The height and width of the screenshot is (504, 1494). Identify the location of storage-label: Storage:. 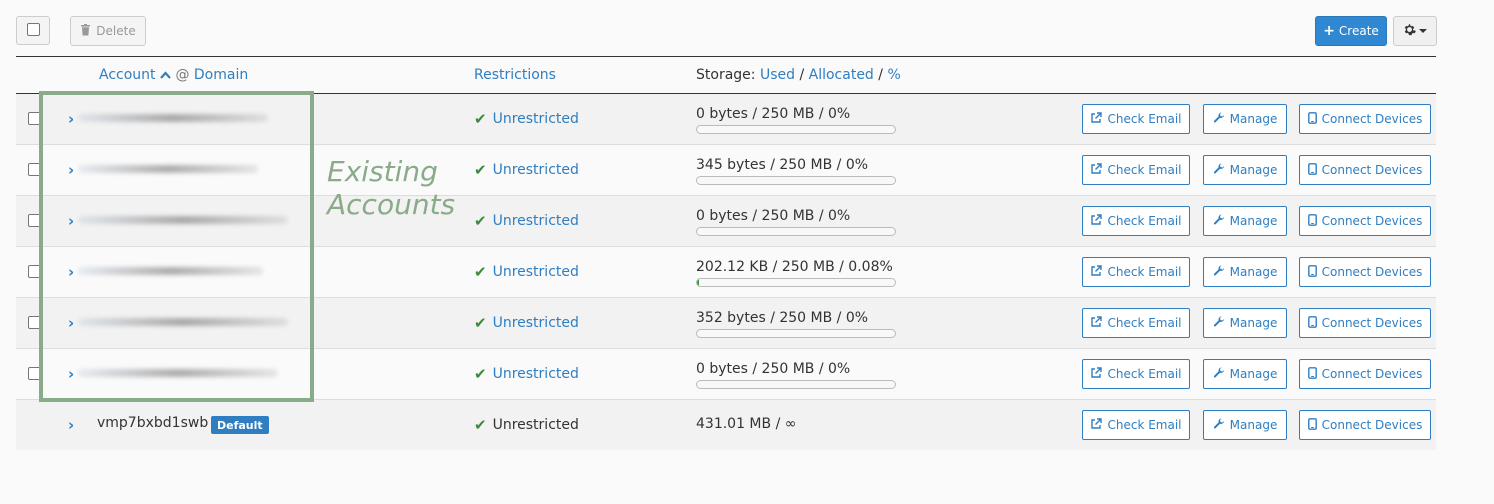
(726, 75).